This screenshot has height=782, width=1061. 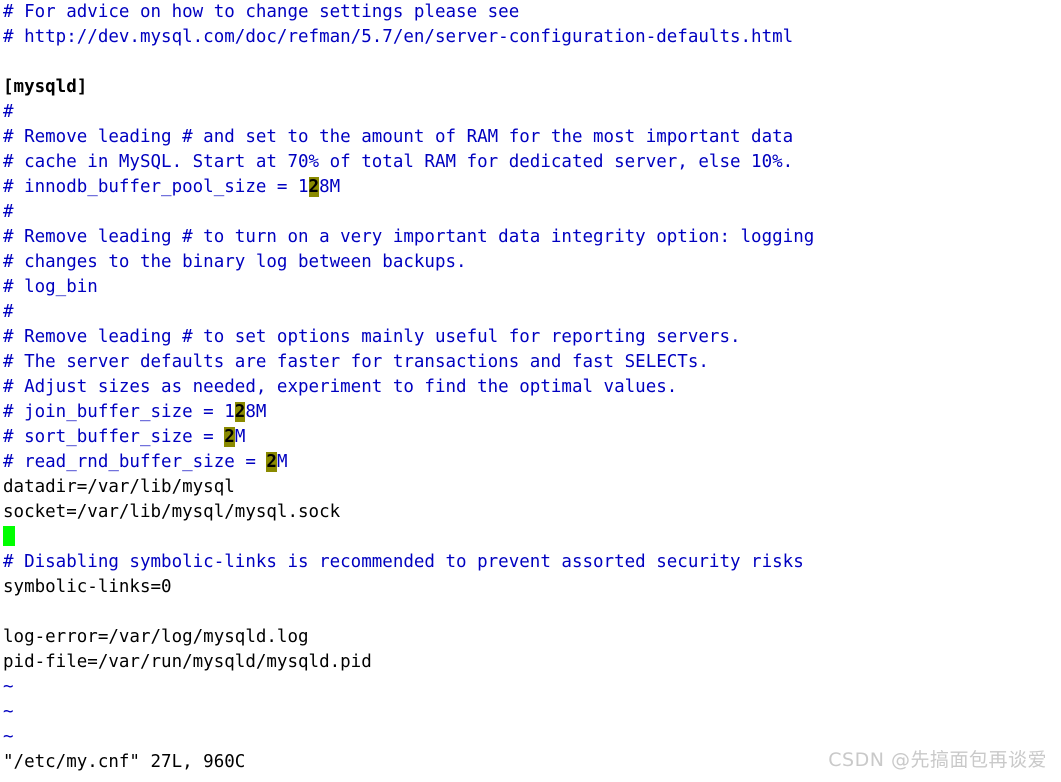 I want to click on config-section-header: [mysqld], so click(x=45, y=87).